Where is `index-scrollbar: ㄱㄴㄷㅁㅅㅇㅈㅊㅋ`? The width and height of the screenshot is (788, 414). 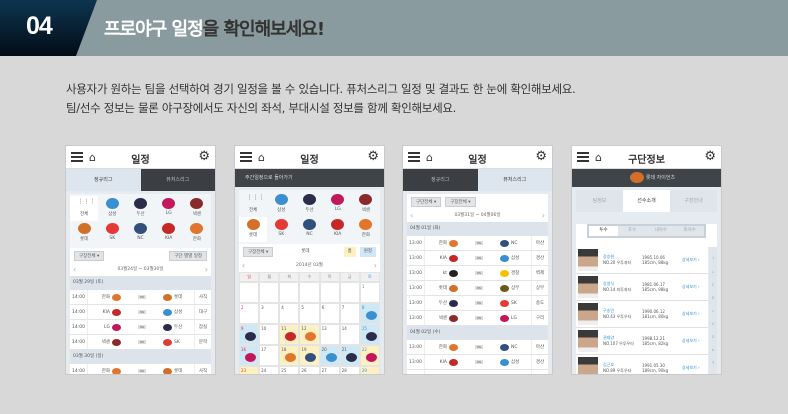
index-scrollbar: ㄱㄴㄷㅁㅅㅇㅈㅊㅋ is located at coordinates (713, 310).